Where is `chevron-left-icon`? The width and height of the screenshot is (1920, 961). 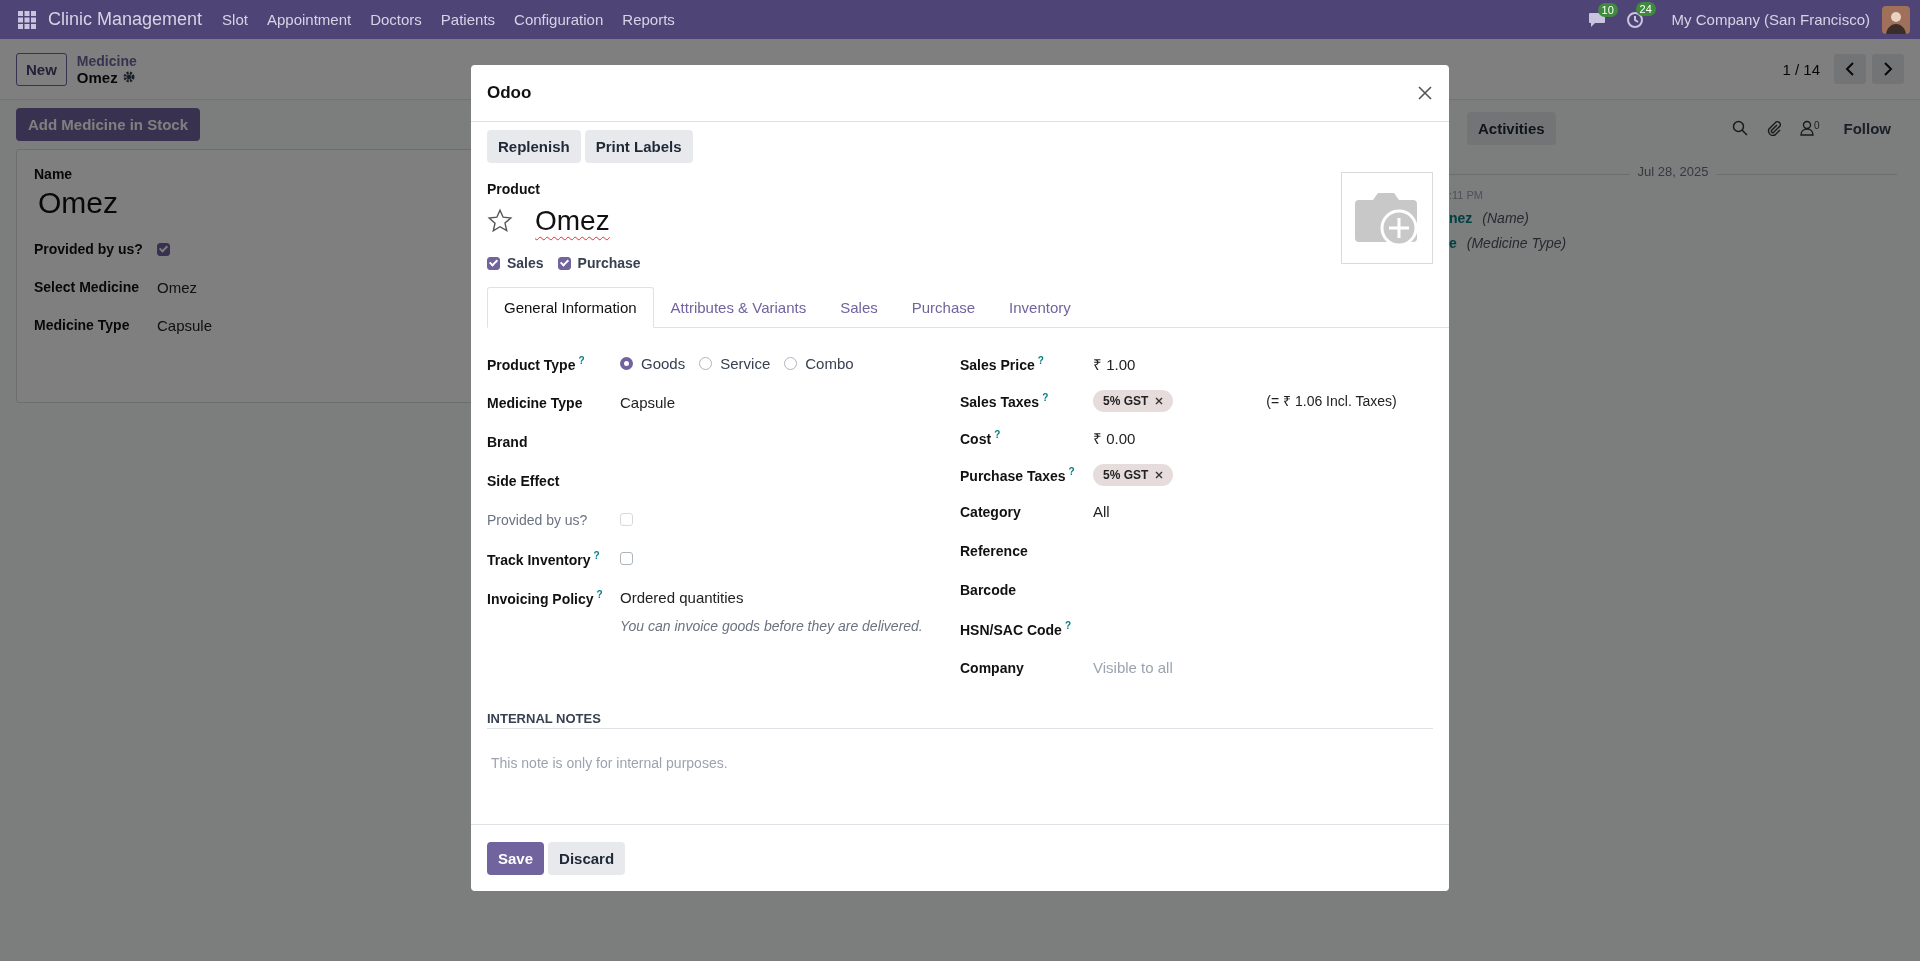 chevron-left-icon is located at coordinates (1850, 69).